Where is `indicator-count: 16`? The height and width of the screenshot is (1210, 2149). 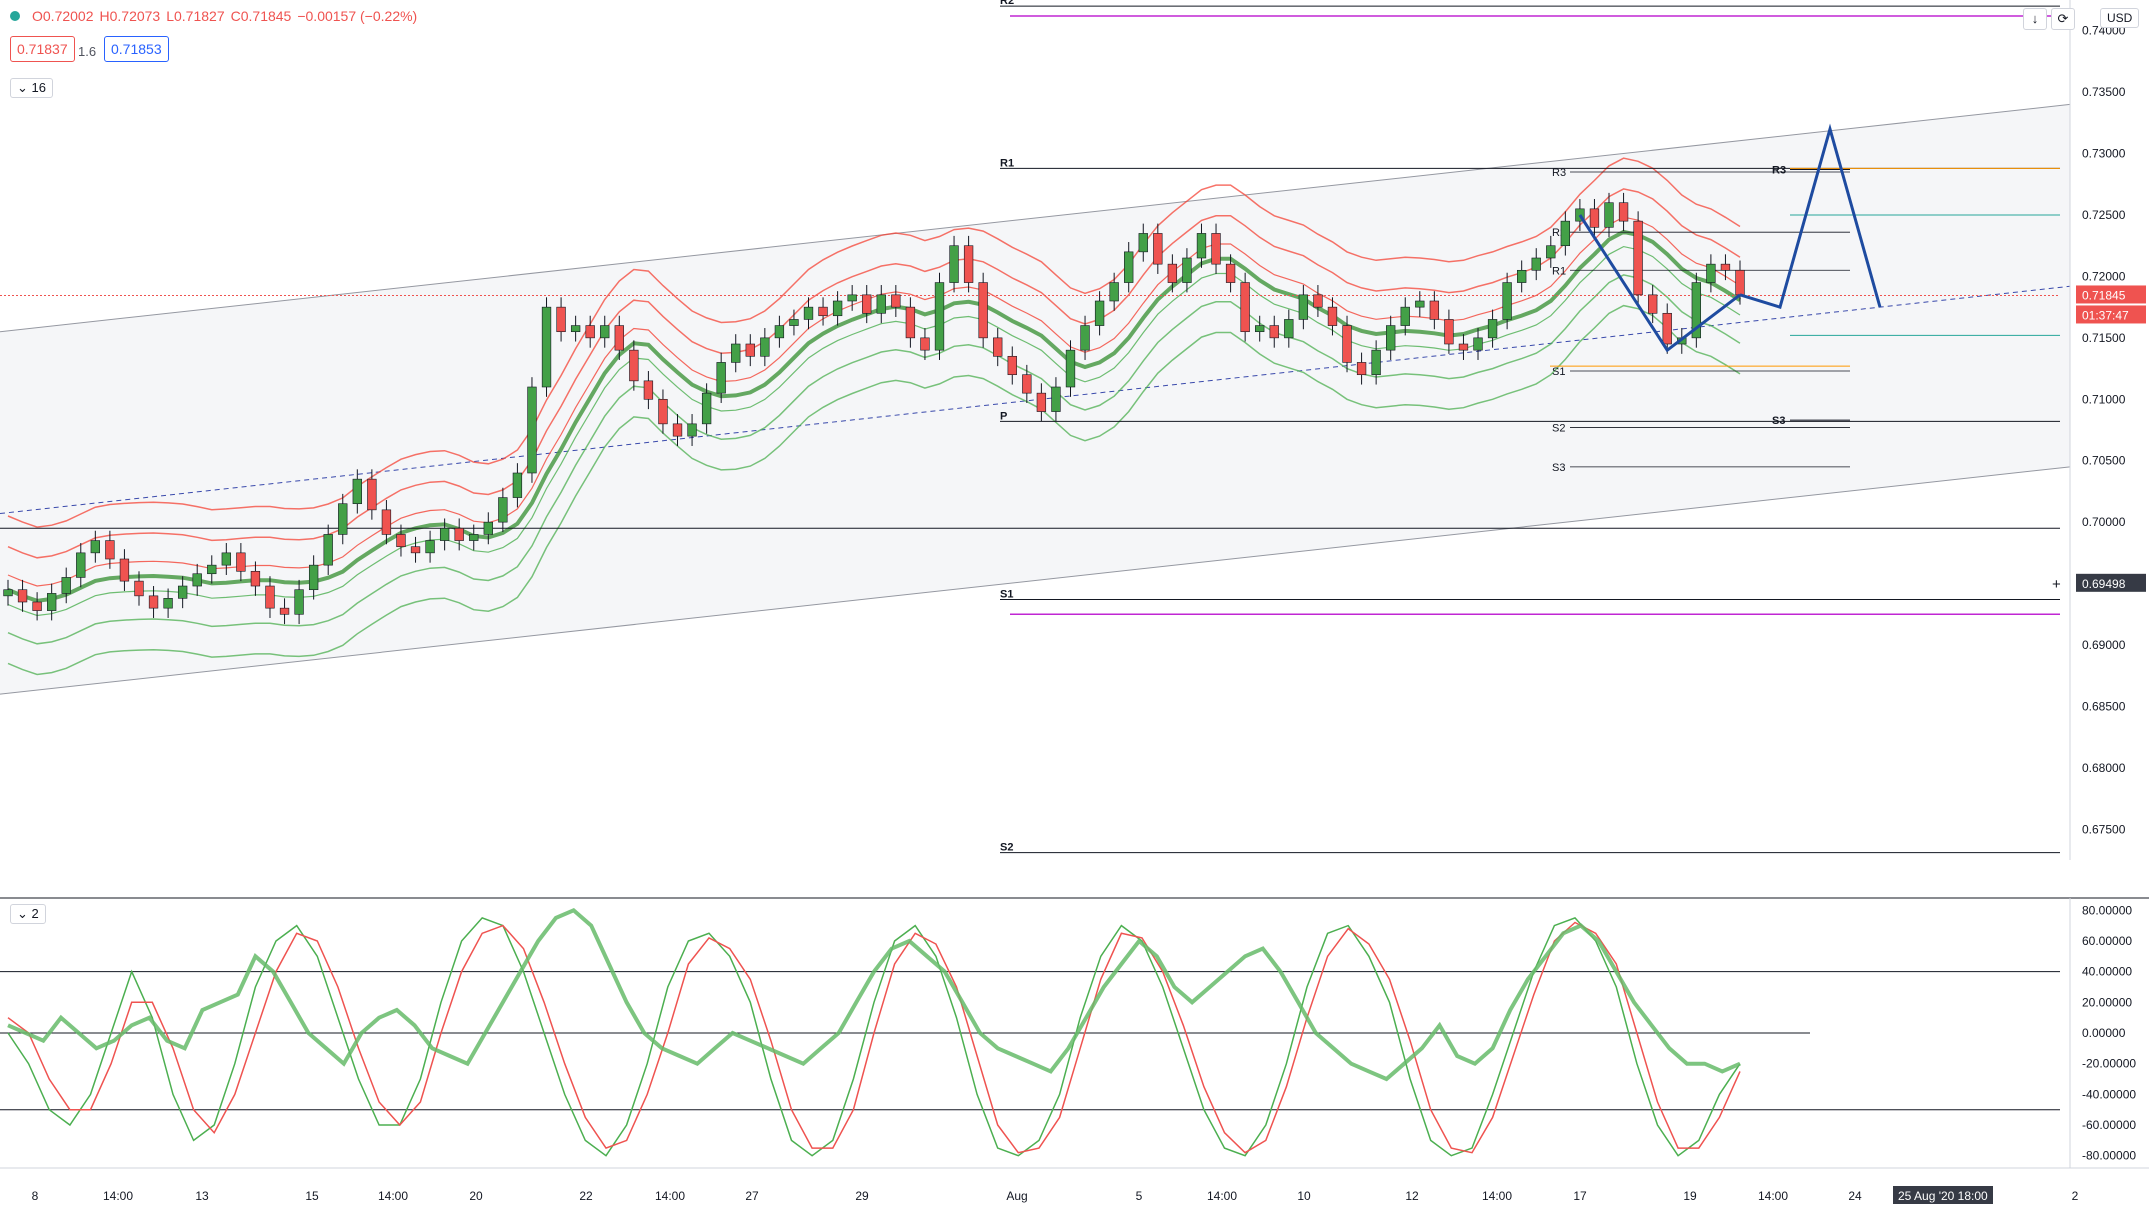 indicator-count: 16 is located at coordinates (38, 87).